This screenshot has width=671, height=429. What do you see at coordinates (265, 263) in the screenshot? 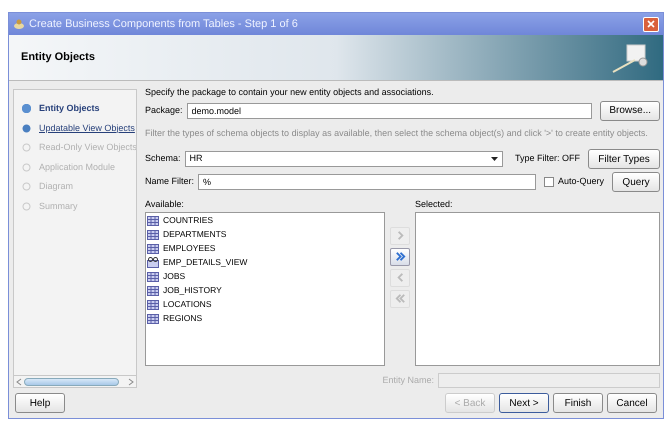
I see `list-item: EMP_DETAILS_VIEW` at bounding box center [265, 263].